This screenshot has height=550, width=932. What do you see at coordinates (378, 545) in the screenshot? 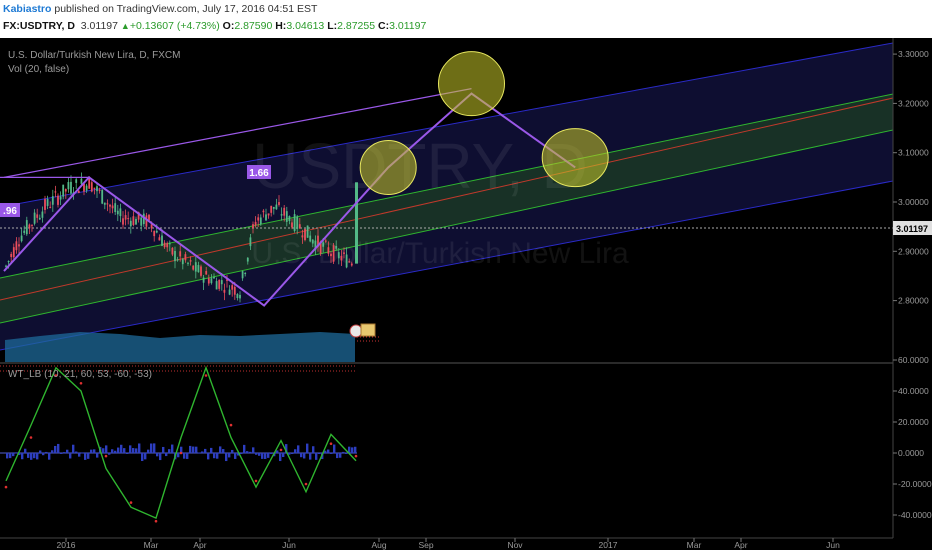
I see `time-tick-label: Aug` at bounding box center [378, 545].